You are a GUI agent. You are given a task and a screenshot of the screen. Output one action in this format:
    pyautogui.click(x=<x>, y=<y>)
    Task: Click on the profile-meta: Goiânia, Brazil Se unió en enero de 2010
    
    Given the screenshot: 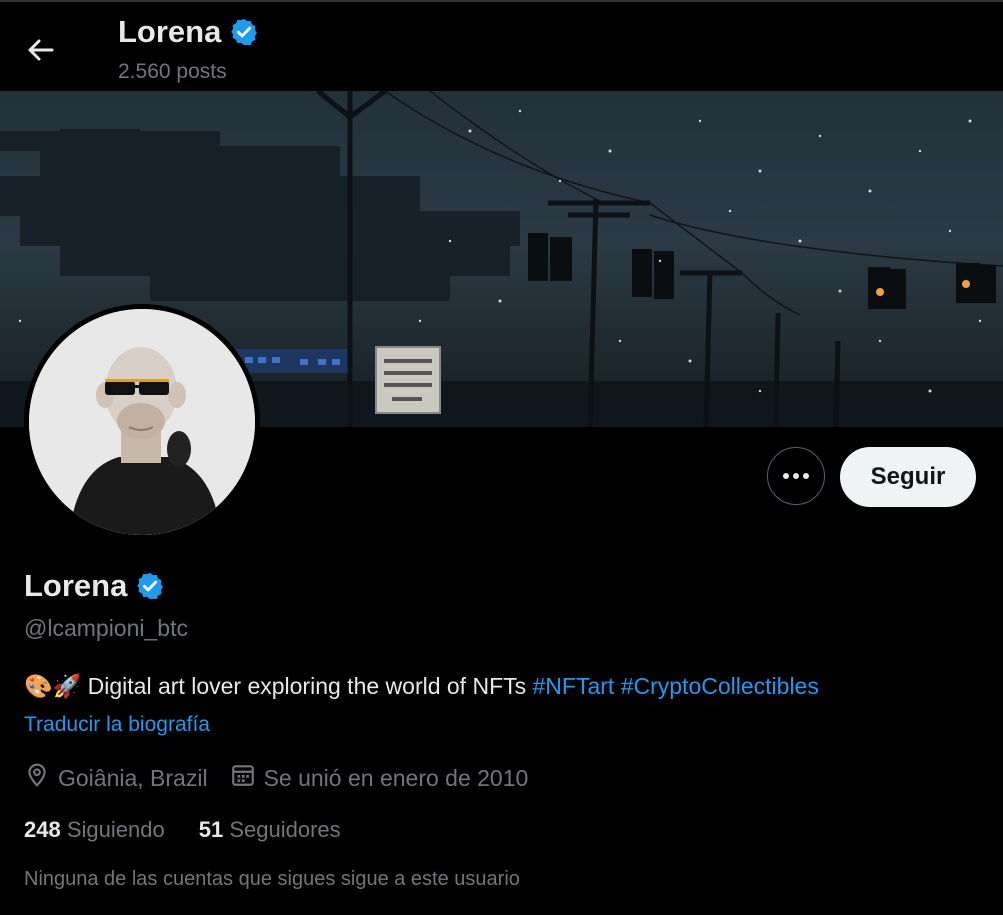 What is the action you would take?
    pyautogui.click(x=287, y=778)
    